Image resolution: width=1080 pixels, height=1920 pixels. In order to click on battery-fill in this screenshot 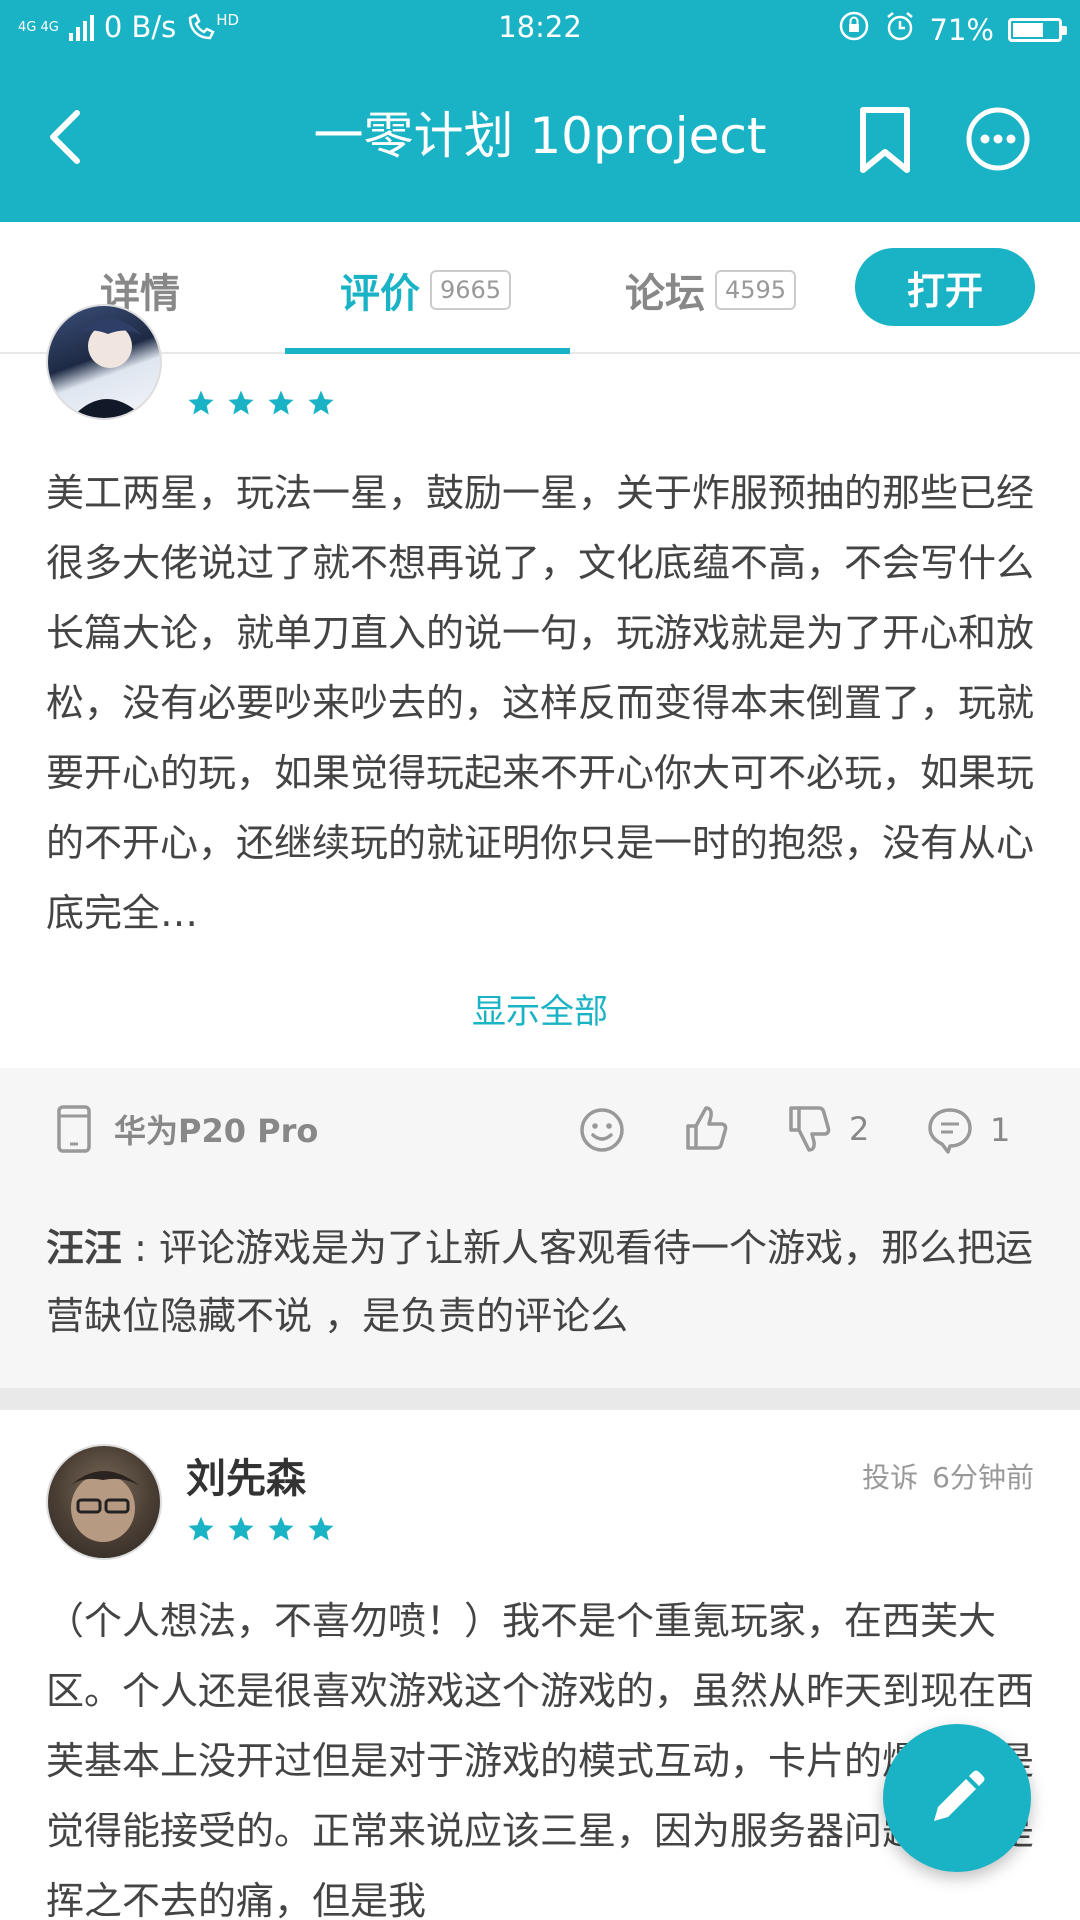, I will do `click(1028, 29)`.